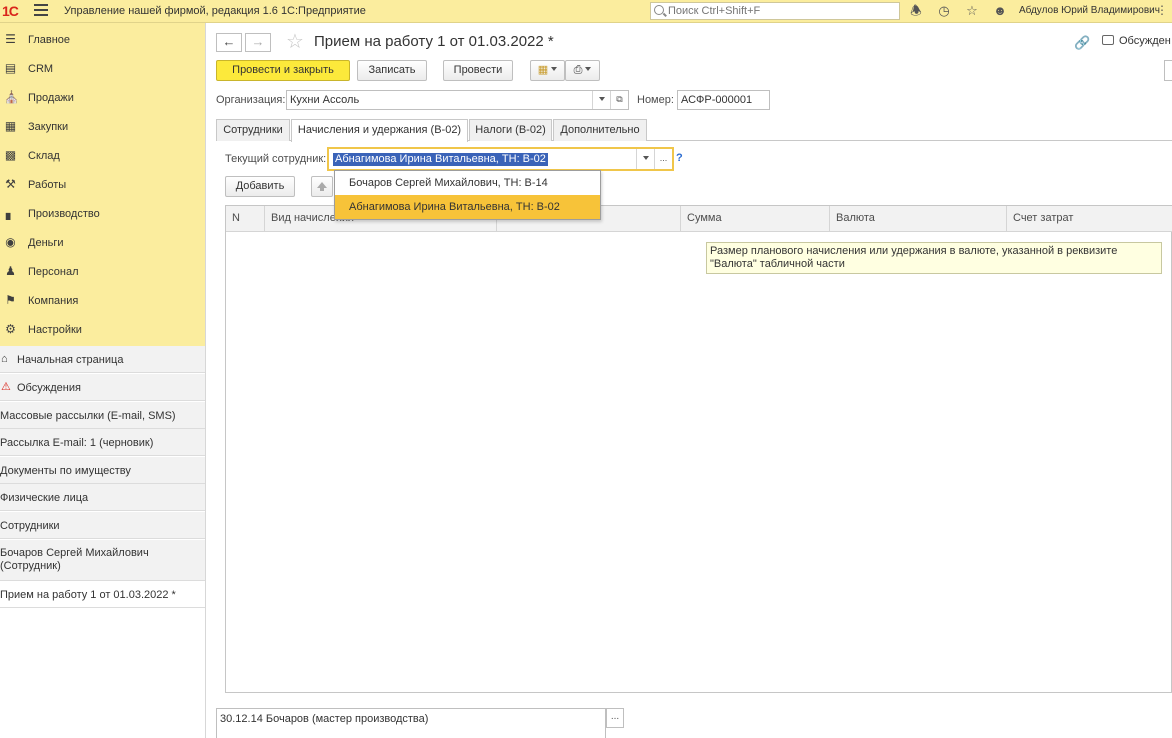 The height and width of the screenshot is (738, 1172). Describe the element at coordinates (467, 207) in the screenshot. I see `dropdown-item-selected: Абнагимова Ирина Витальевна, ТН: В-02` at that location.